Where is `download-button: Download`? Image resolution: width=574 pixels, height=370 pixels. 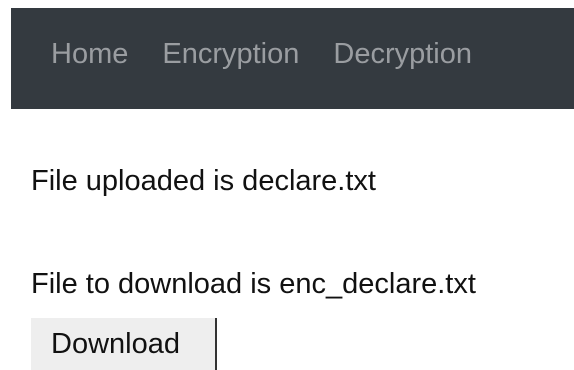 download-button: Download is located at coordinates (124, 344).